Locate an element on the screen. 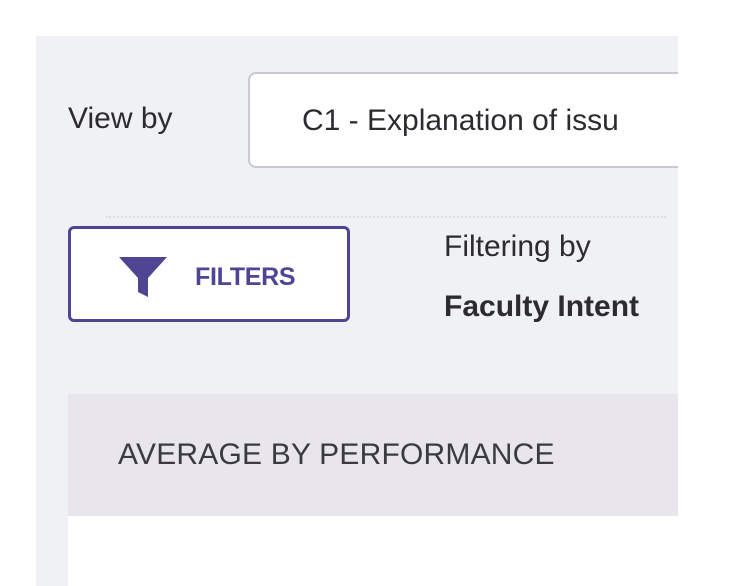  view-by-label: View by is located at coordinates (120, 118).